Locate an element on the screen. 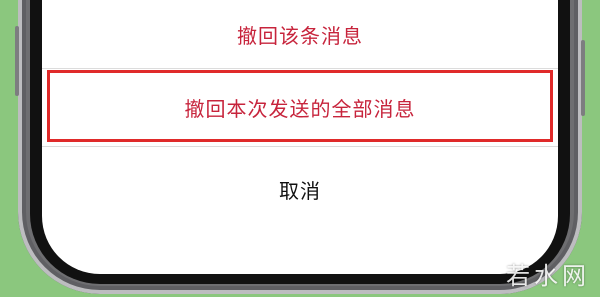  retract-message-label: 撤回该条消息 is located at coordinates (300, 35).